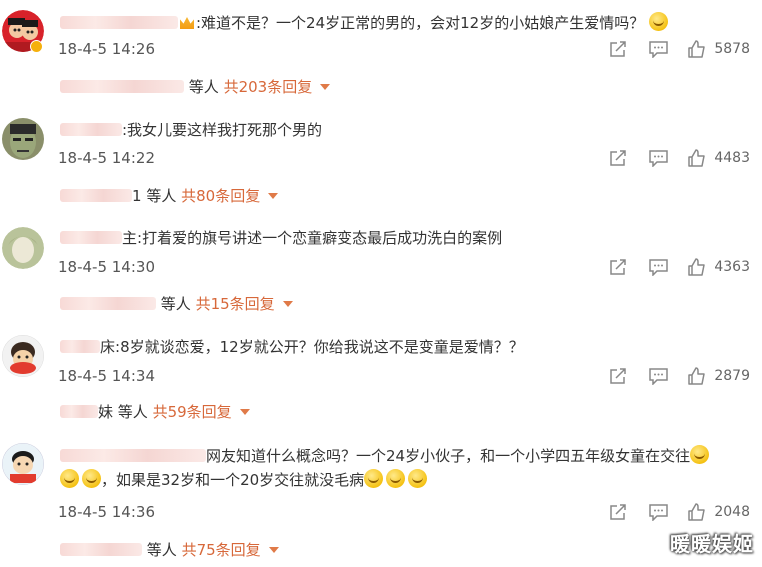 This screenshot has height=567, width=762. Describe the element at coordinates (169, 195) in the screenshot. I see `reply-summary: 1 等人 共80条回复` at that location.